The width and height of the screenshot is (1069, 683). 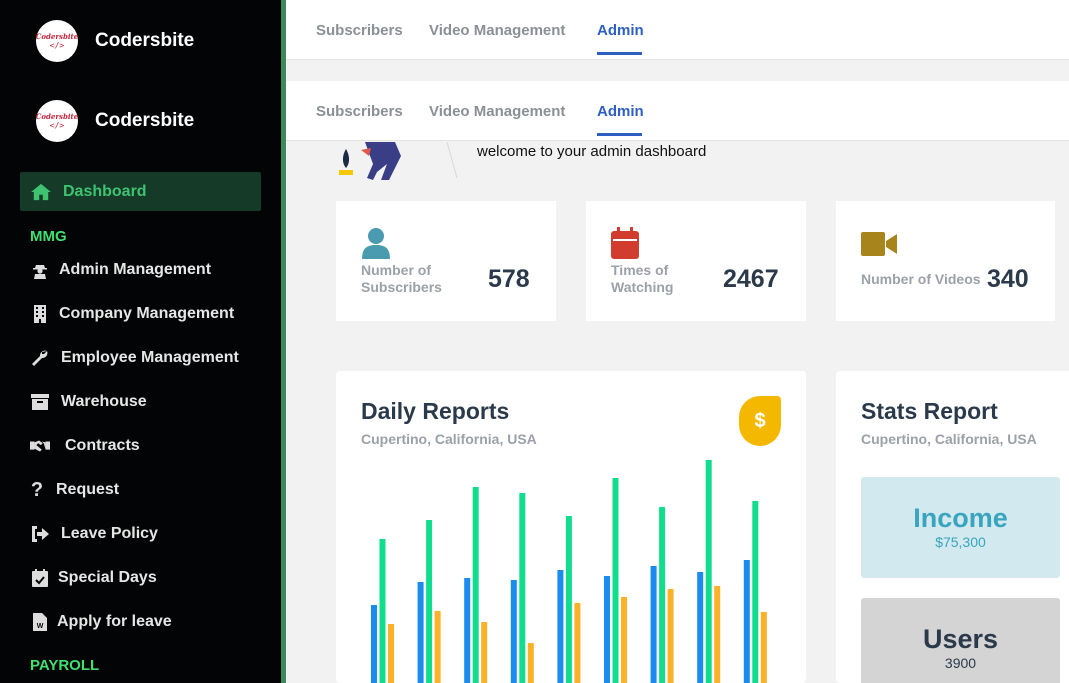 What do you see at coordinates (88, 489) in the screenshot?
I see `sidebar-item-label: Request` at bounding box center [88, 489].